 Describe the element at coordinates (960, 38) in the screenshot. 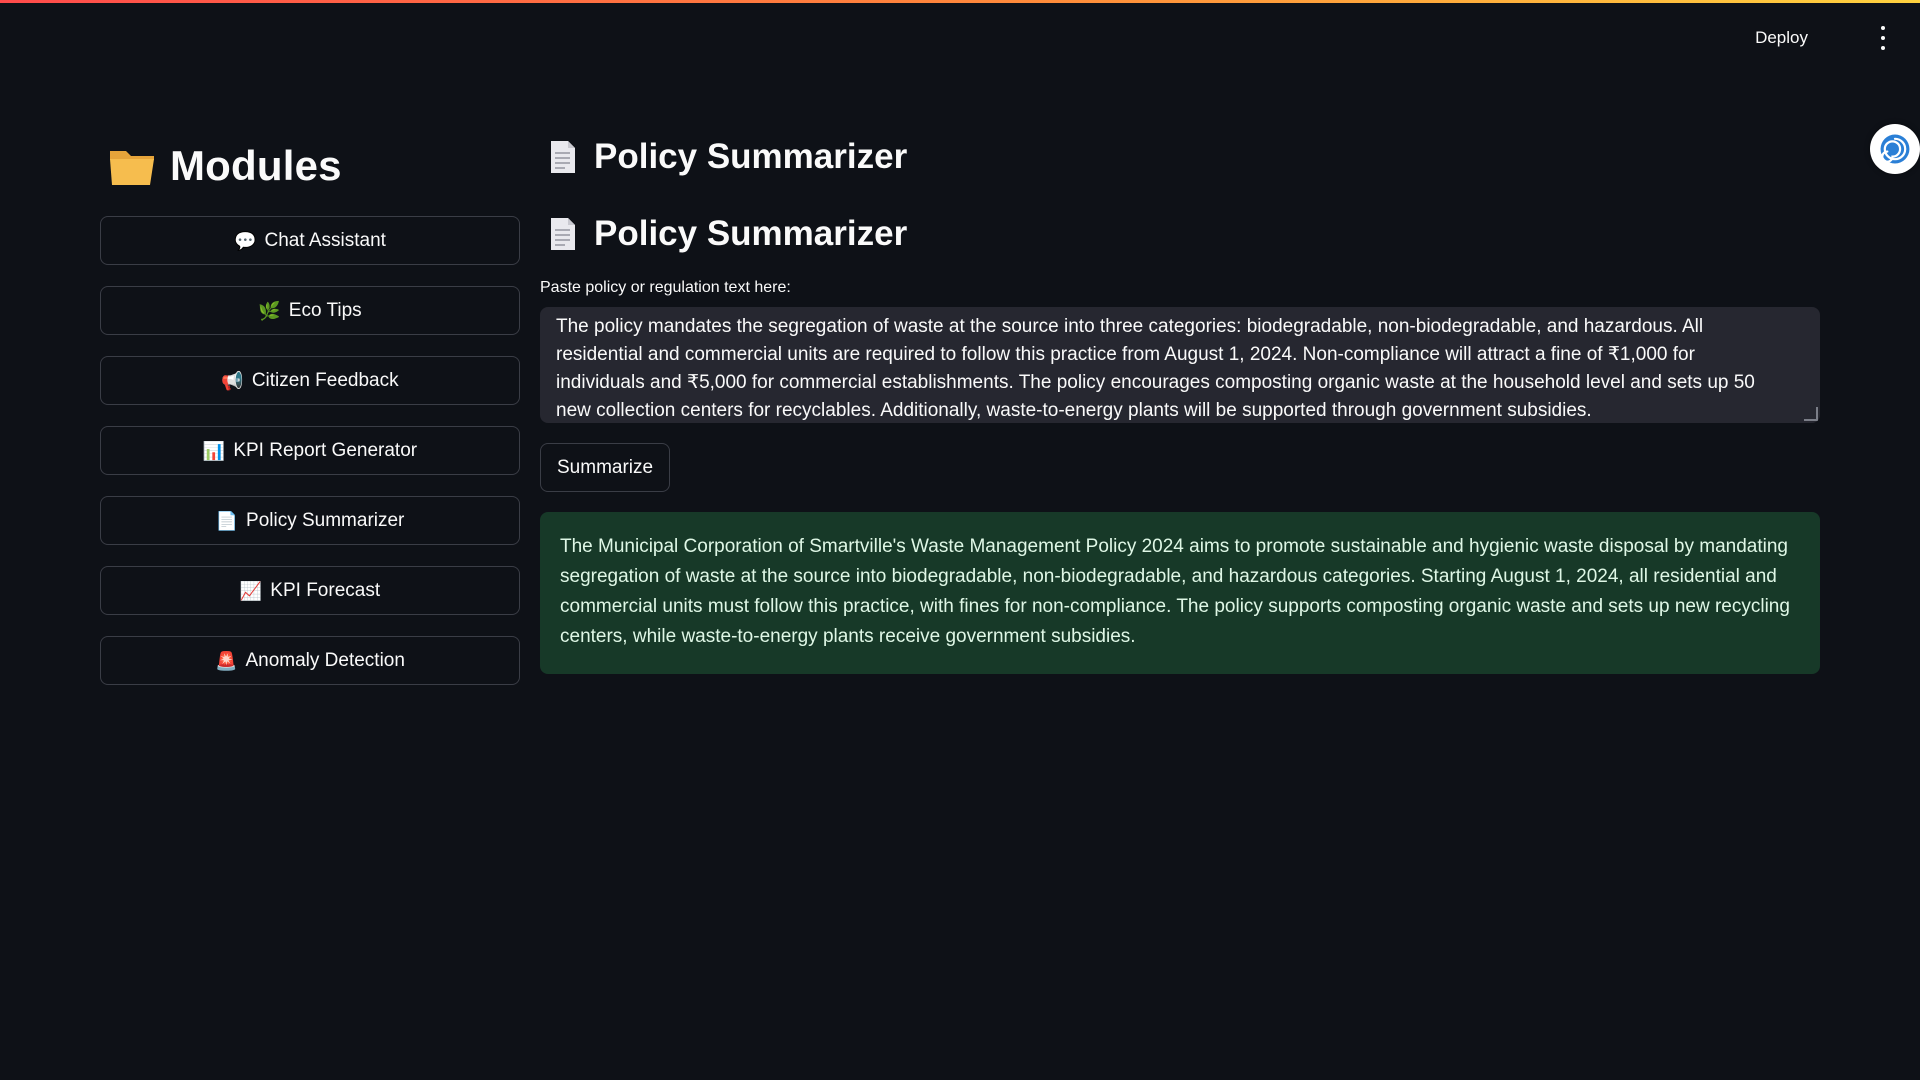

I see `app-header: Deploy` at that location.